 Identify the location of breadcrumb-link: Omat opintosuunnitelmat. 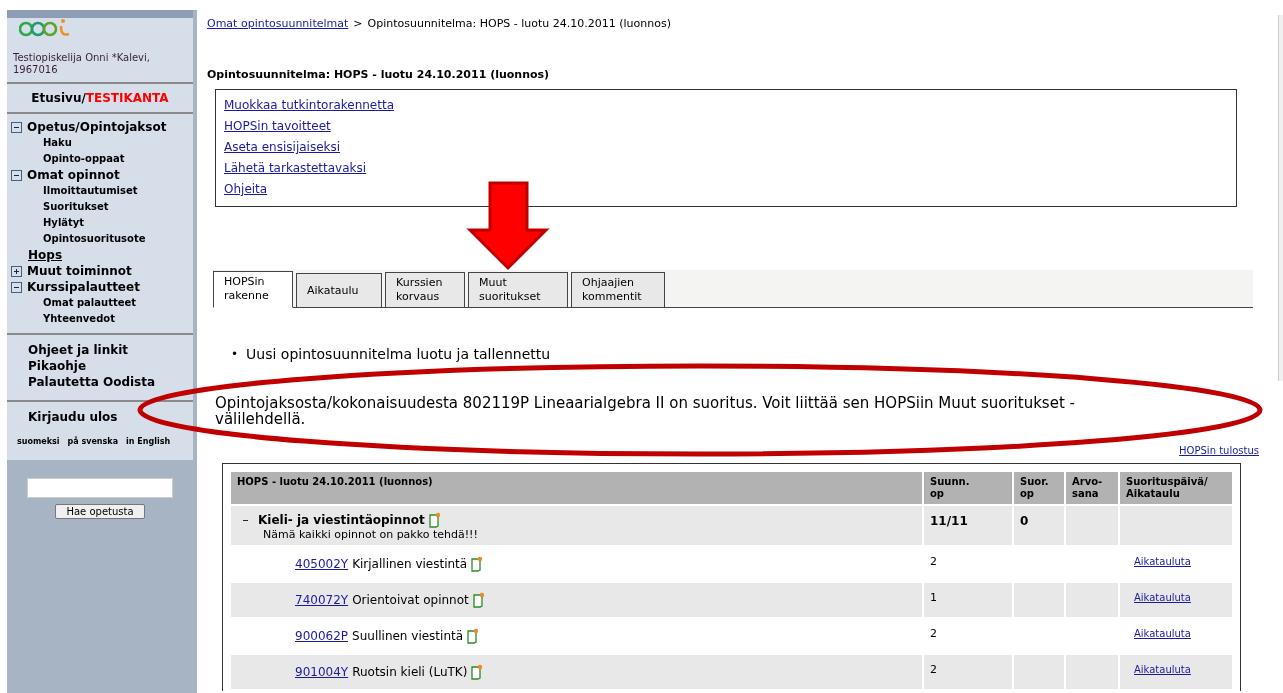
(278, 23).